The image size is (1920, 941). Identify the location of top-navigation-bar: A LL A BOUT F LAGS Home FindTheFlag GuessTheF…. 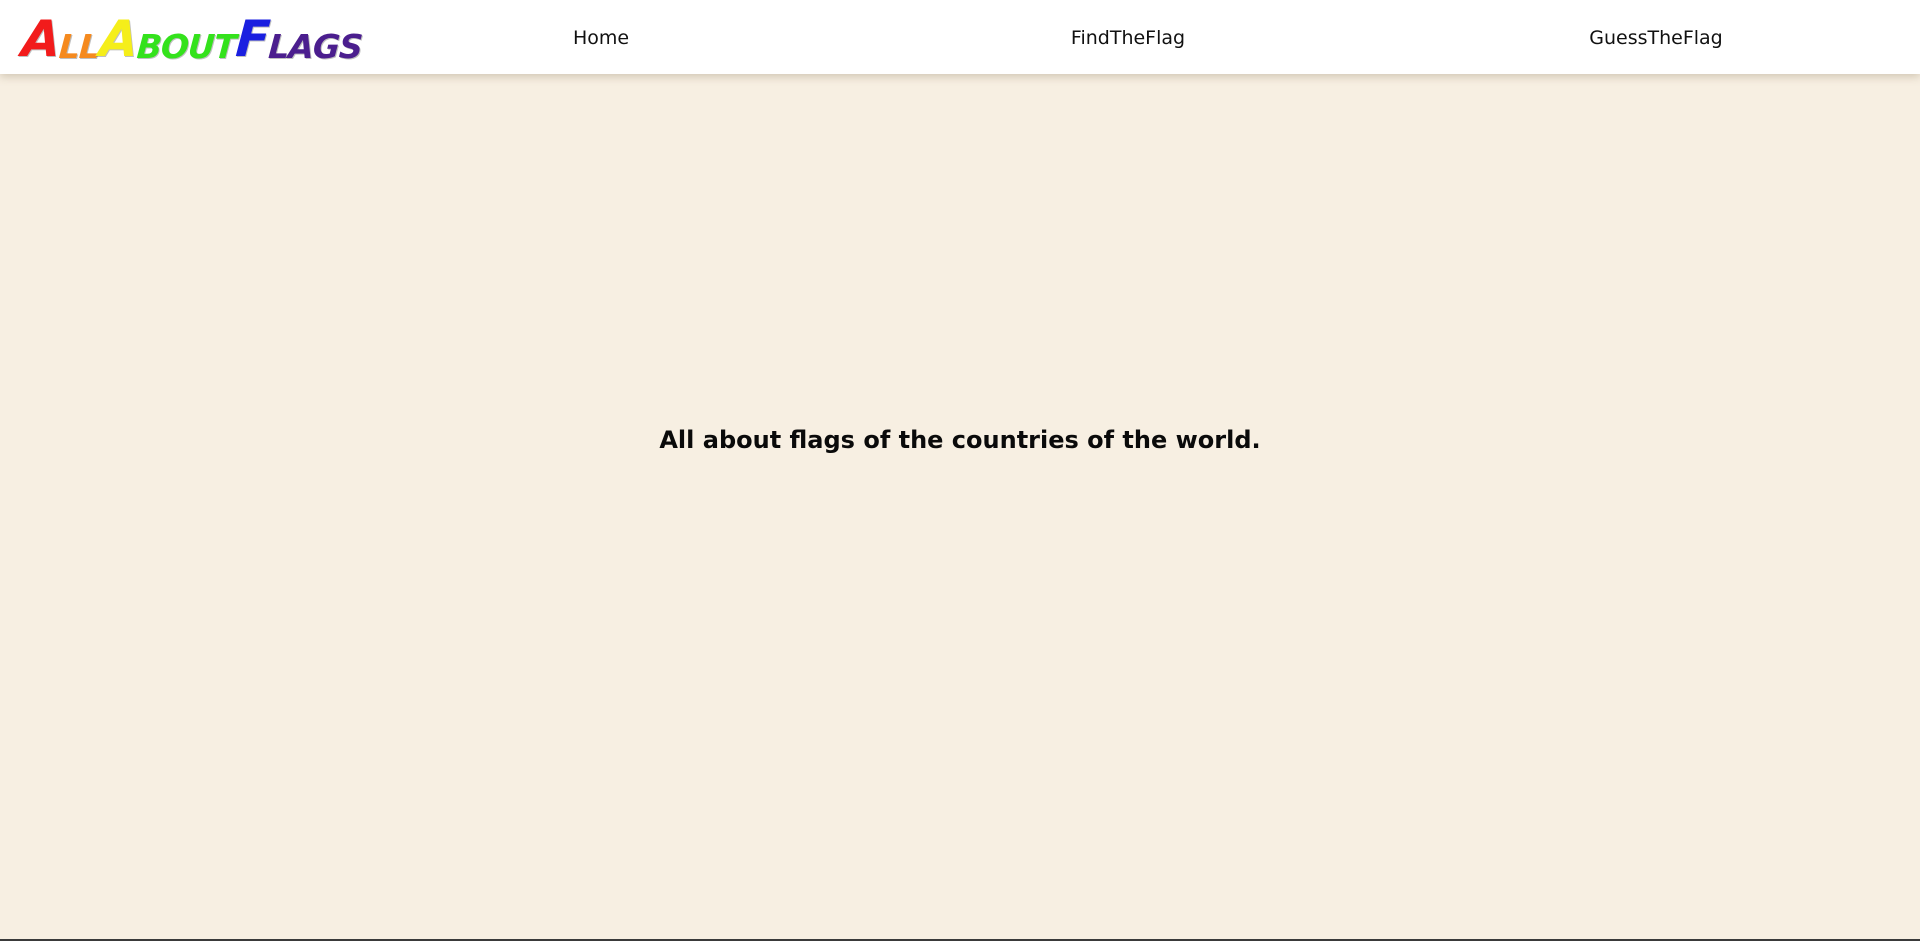
(960, 37).